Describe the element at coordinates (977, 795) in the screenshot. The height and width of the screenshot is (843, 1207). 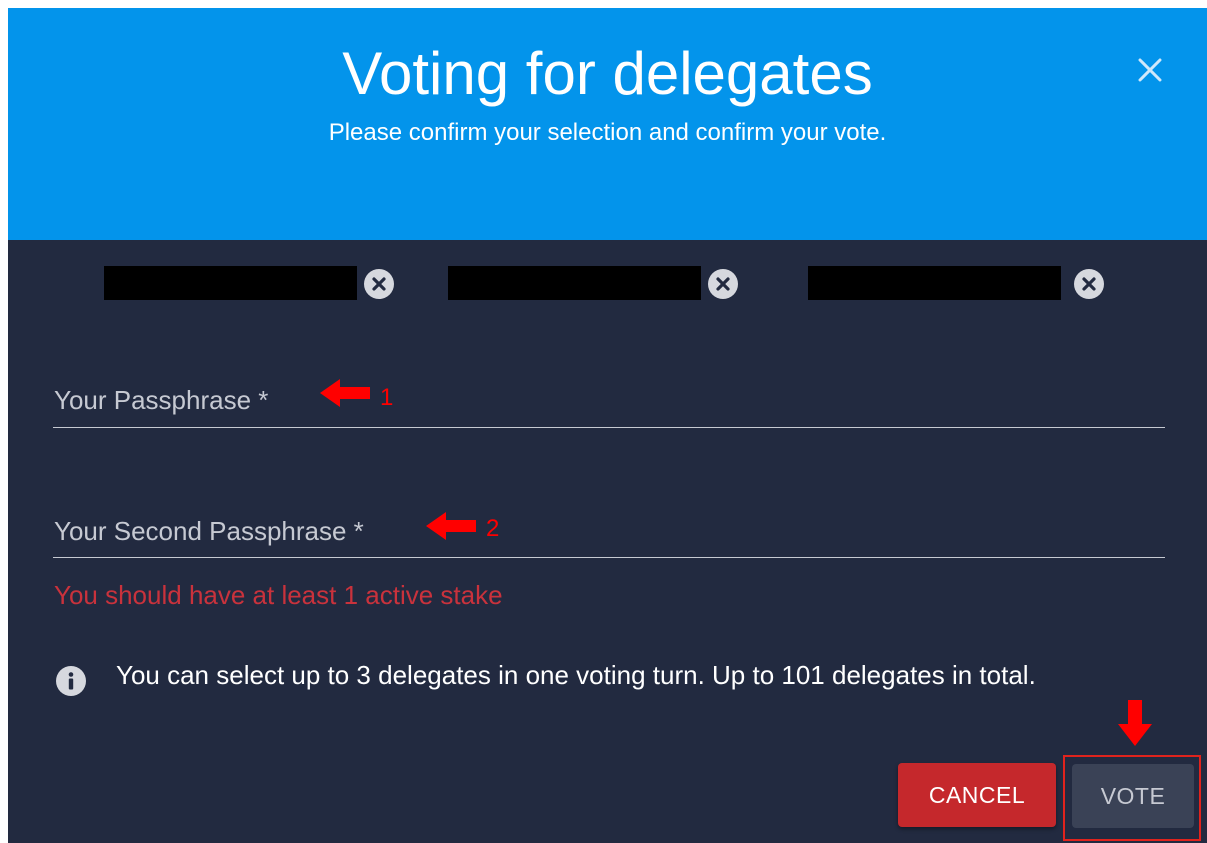
I see `cancel-button: CANCEL` at that location.